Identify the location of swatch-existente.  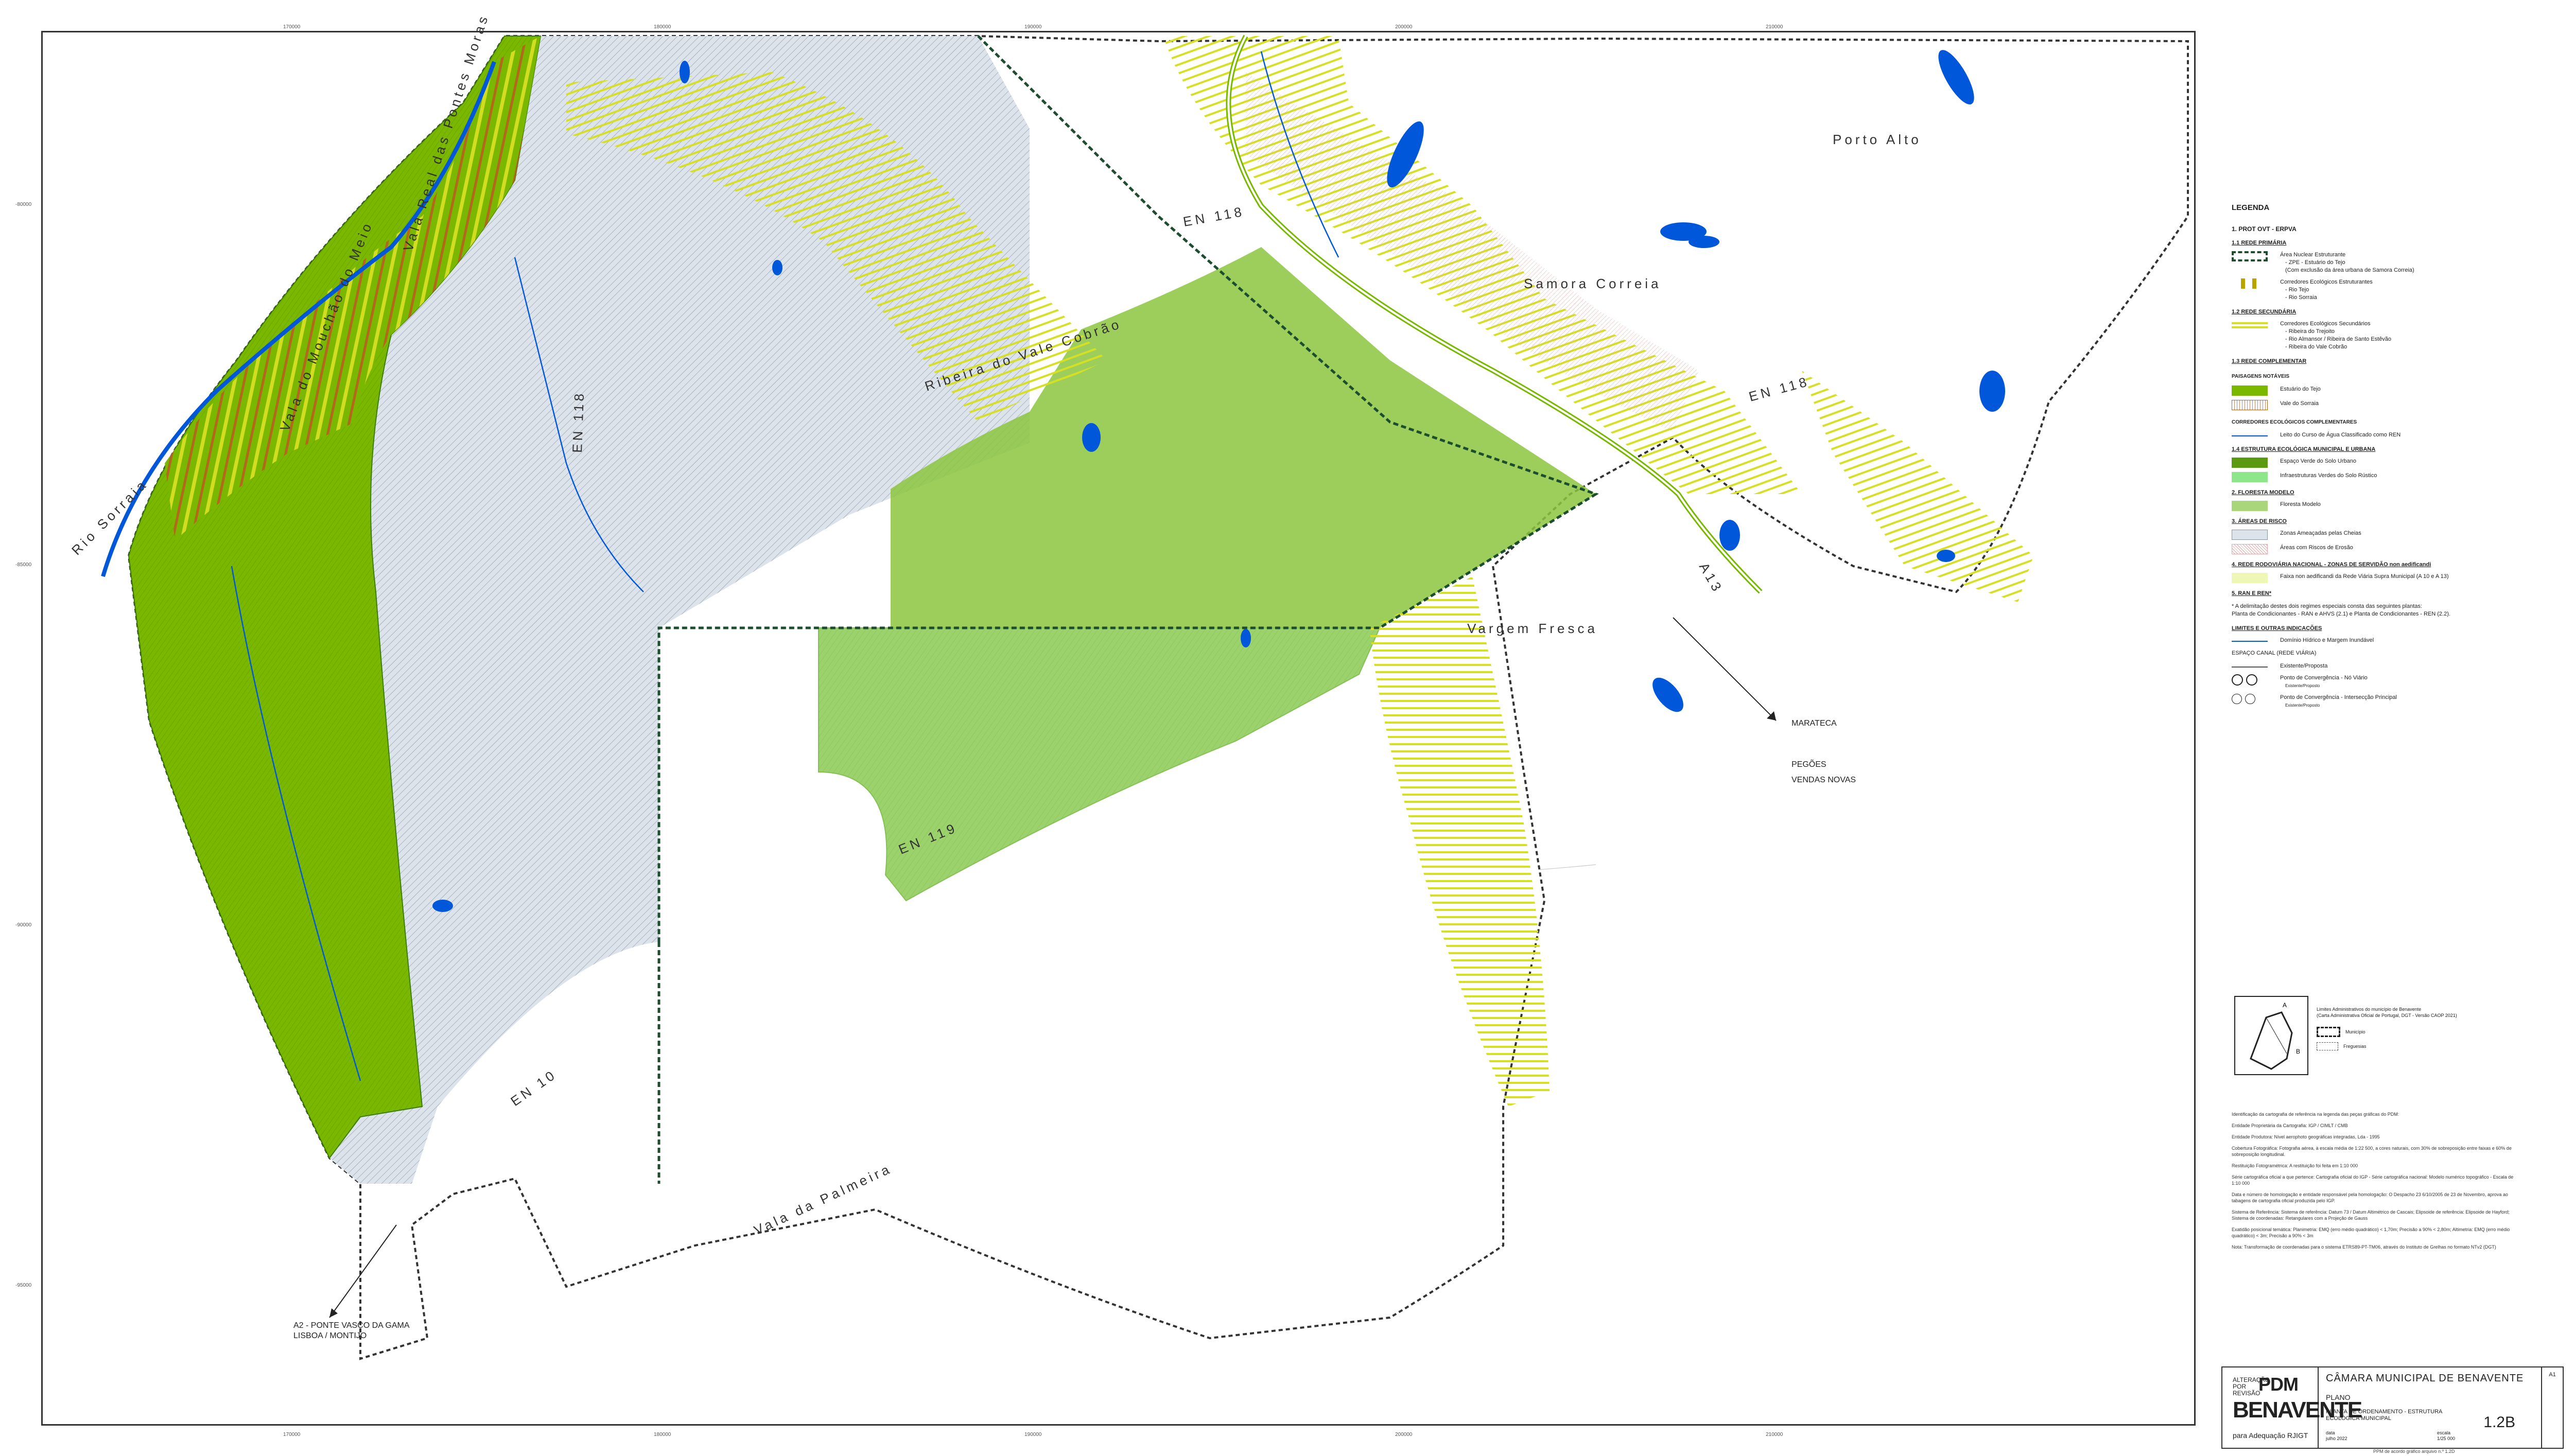
(2250, 667).